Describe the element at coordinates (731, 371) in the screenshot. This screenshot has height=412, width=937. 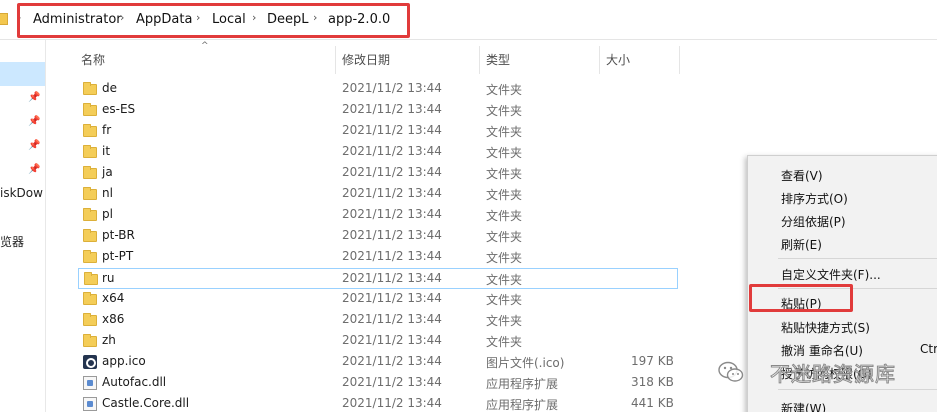
I see `wechat-logo-icon` at that location.